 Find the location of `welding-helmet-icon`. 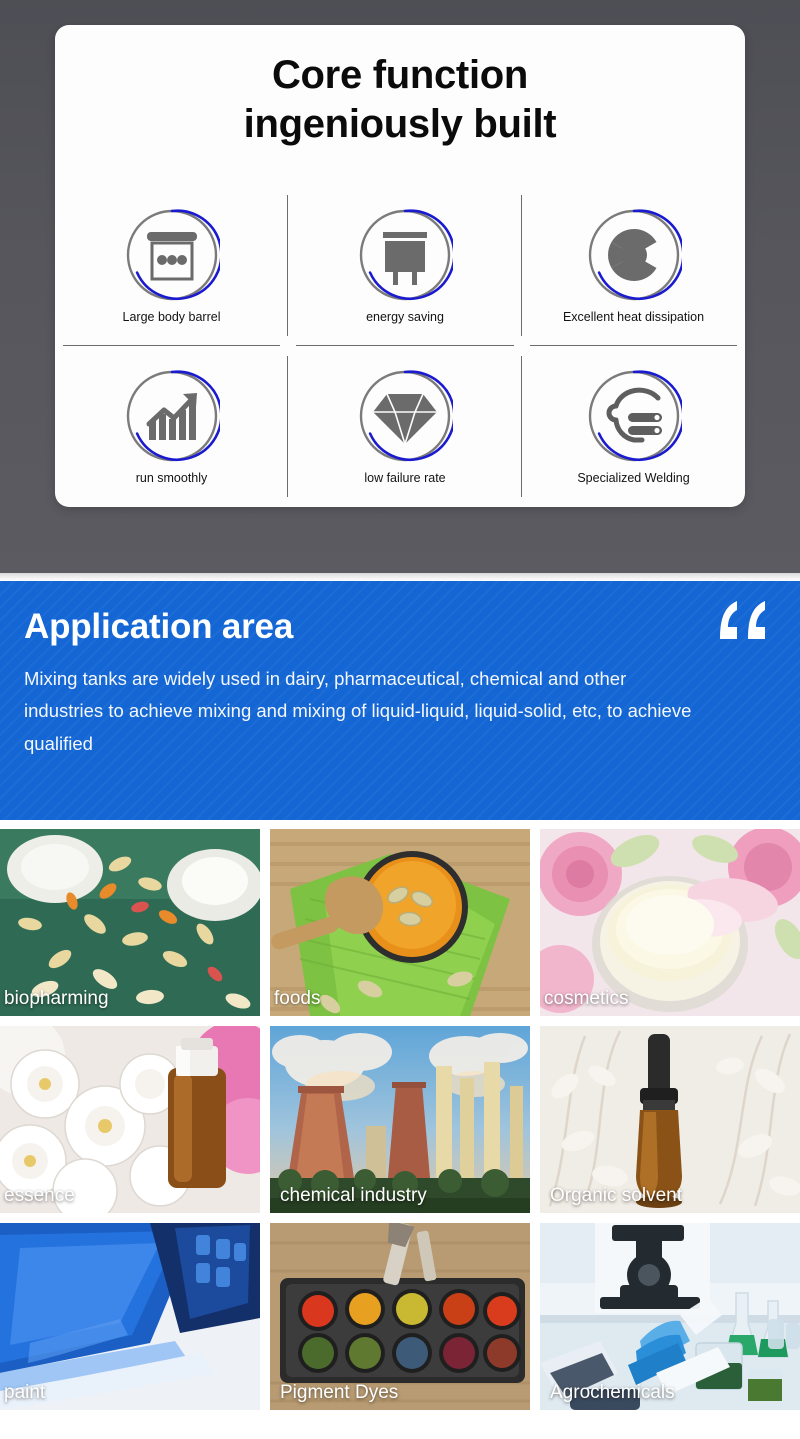

welding-helmet-icon is located at coordinates (634, 416).